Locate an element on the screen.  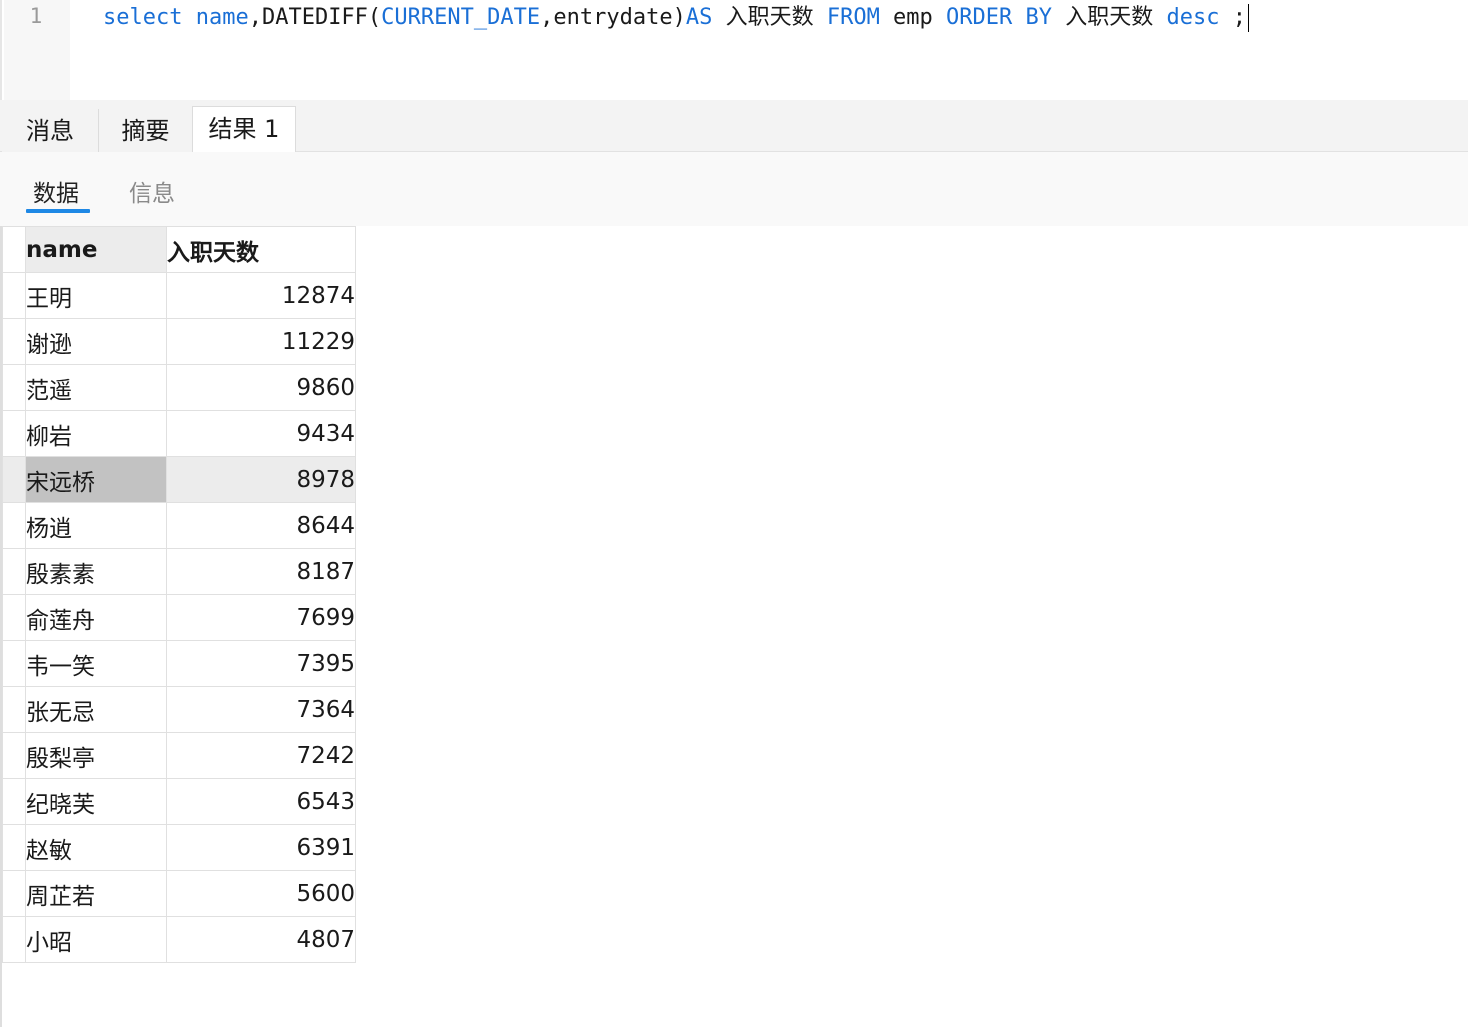
view-tab-bar: 数据 信息 is located at coordinates (734, 189).